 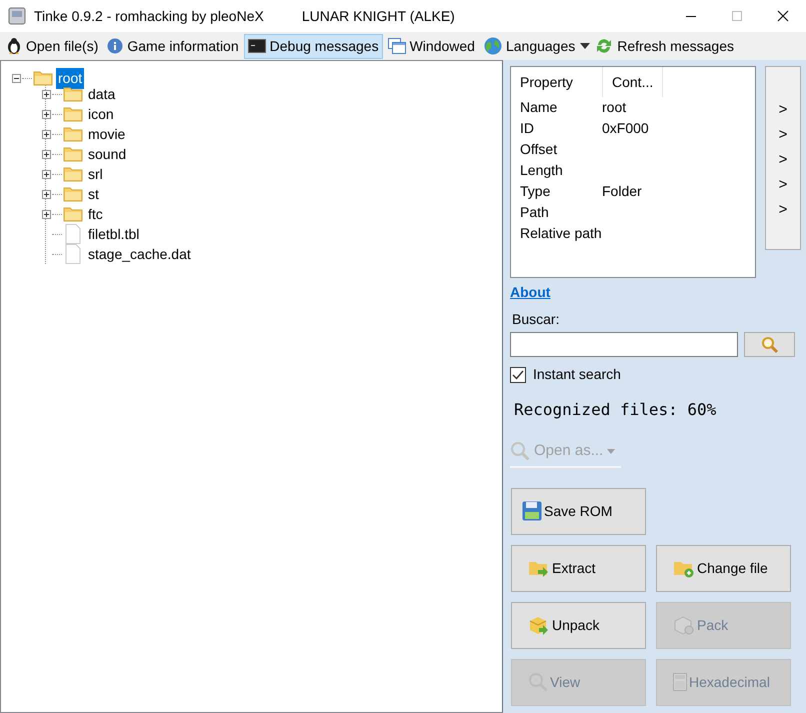 I want to click on tree-item: icon, so click(x=101, y=114).